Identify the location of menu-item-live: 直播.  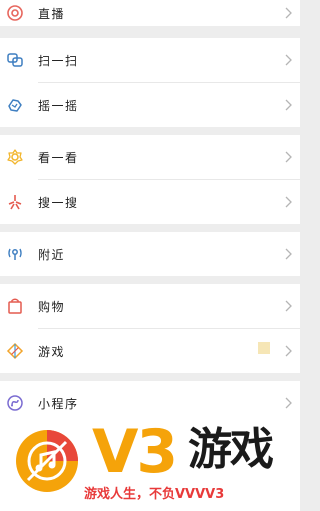
(150, 13).